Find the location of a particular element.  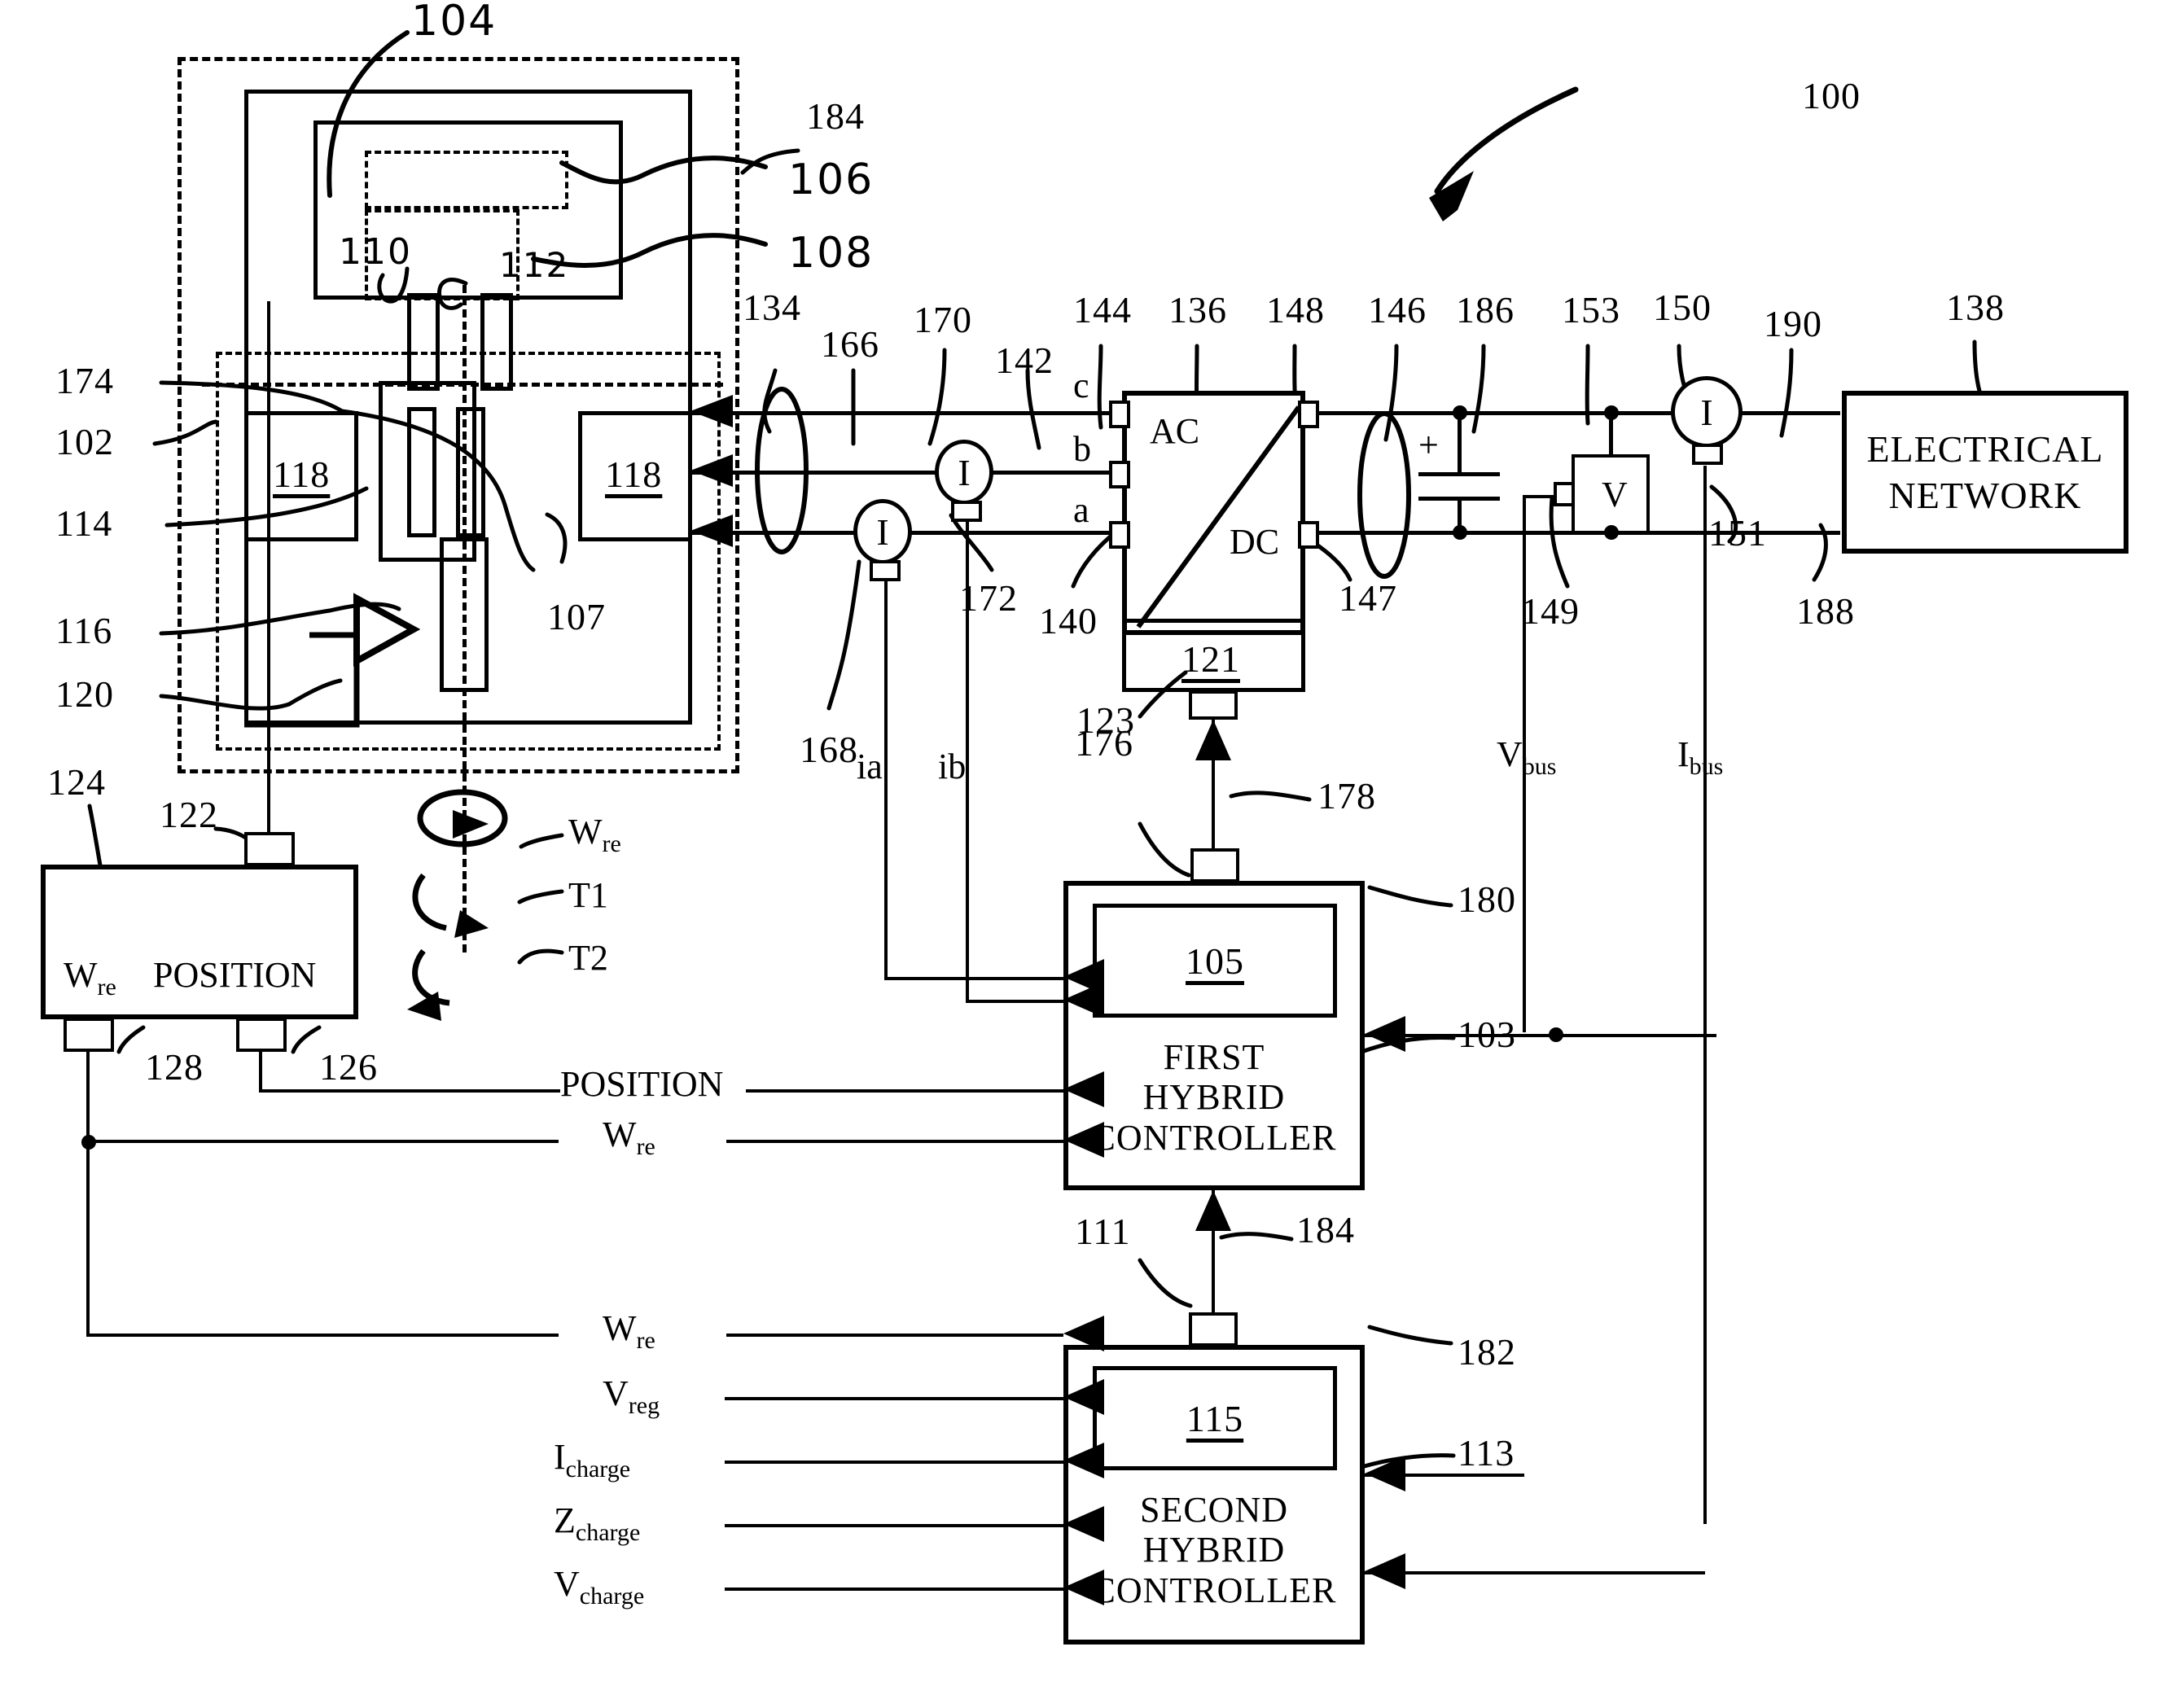

vbus-tap is located at coordinates (1539, 496).